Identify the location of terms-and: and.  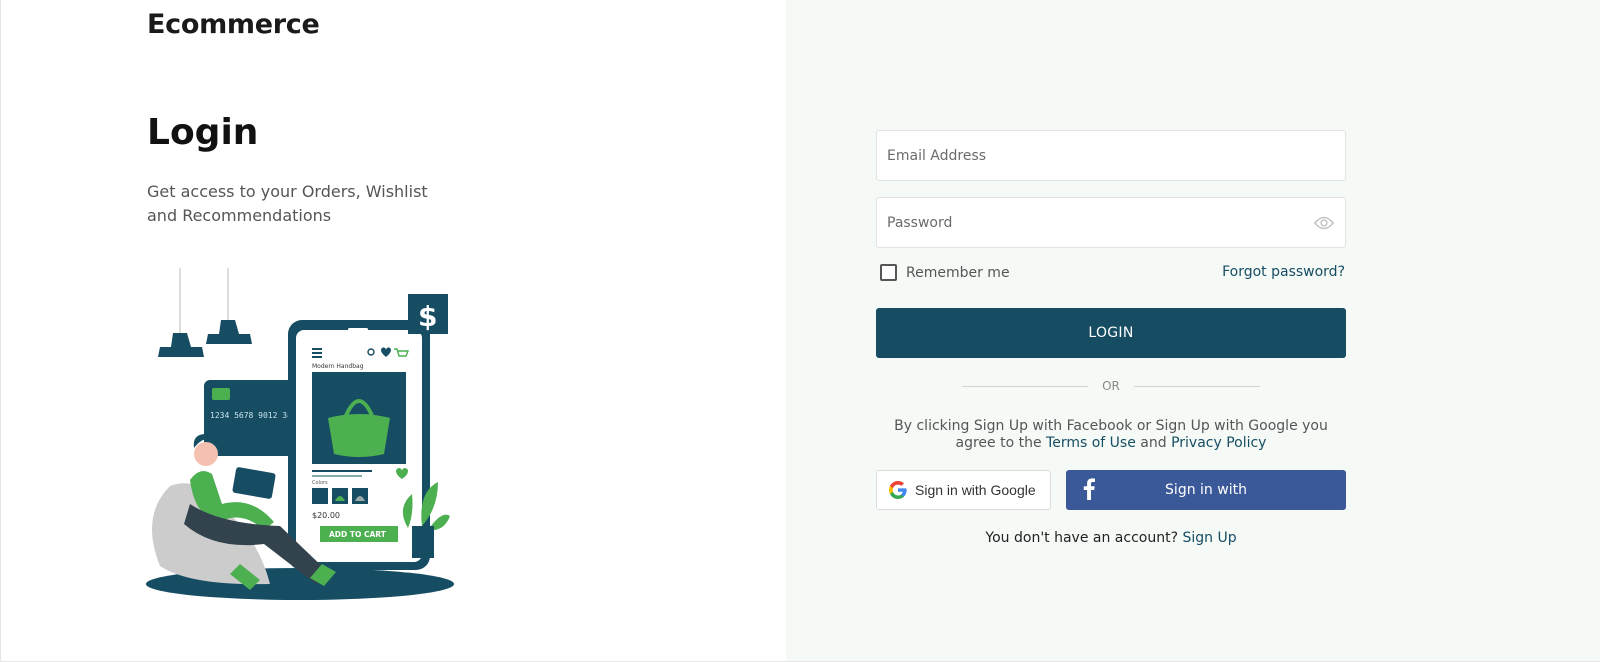
(1153, 443).